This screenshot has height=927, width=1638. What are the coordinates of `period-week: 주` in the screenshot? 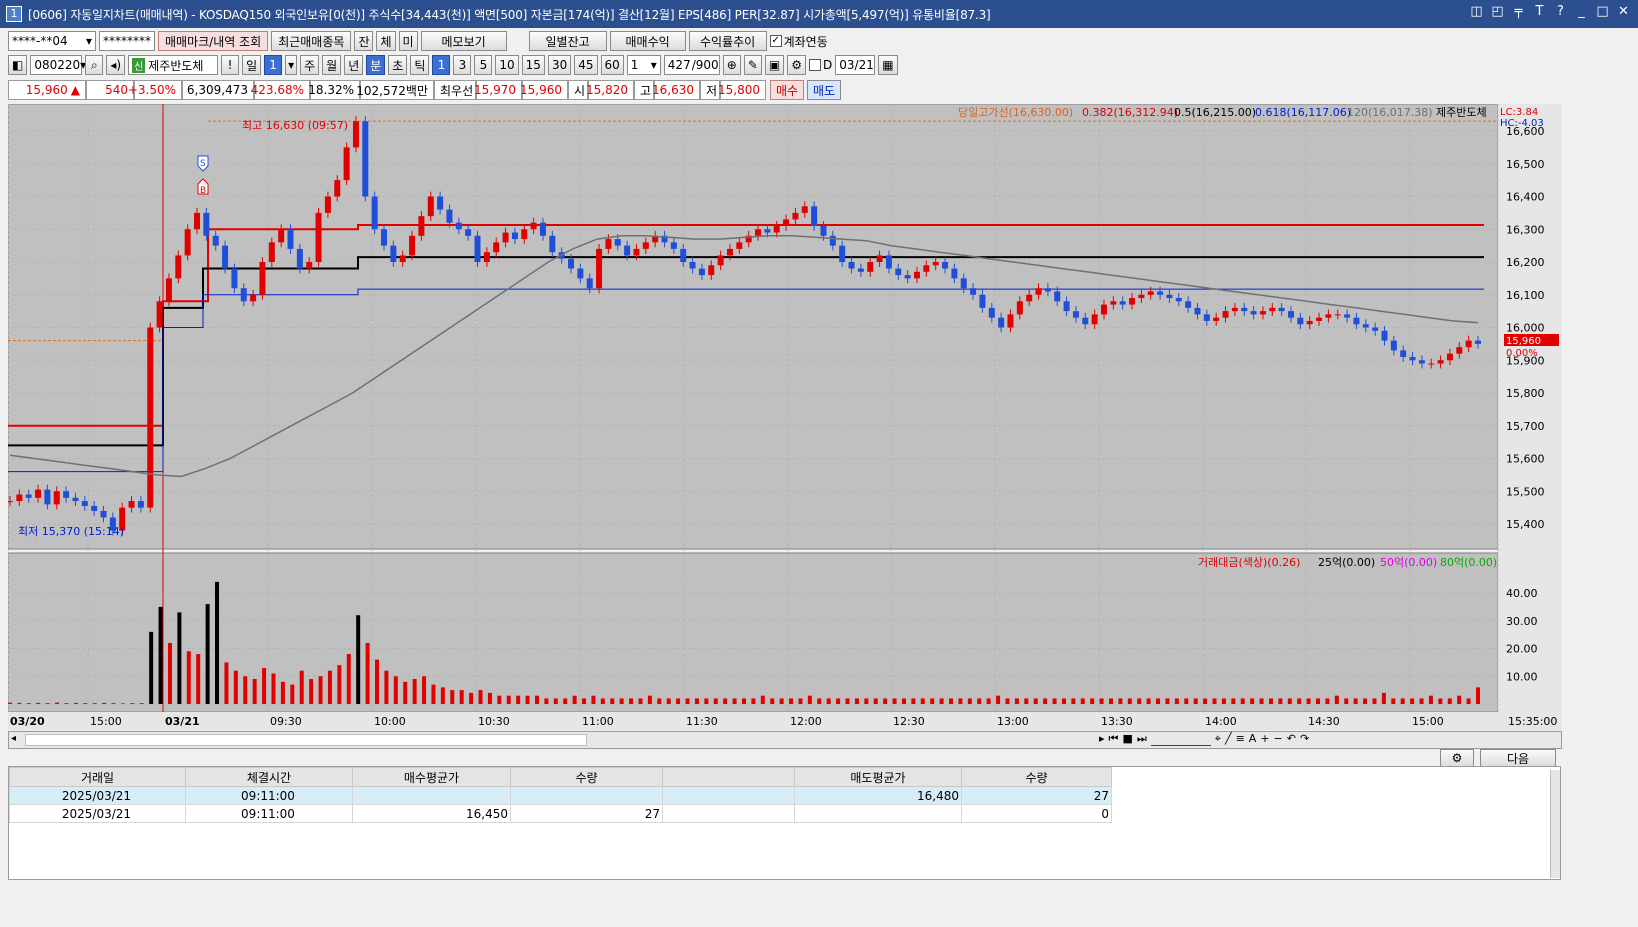 It's located at (310, 65).